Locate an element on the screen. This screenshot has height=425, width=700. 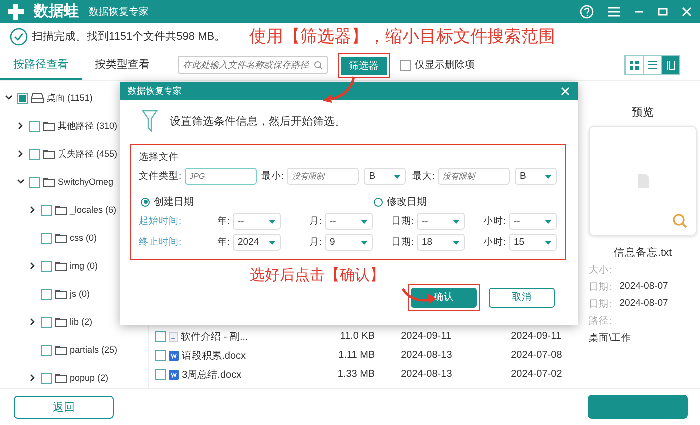
radio-label: 修改日期 is located at coordinates (407, 202).